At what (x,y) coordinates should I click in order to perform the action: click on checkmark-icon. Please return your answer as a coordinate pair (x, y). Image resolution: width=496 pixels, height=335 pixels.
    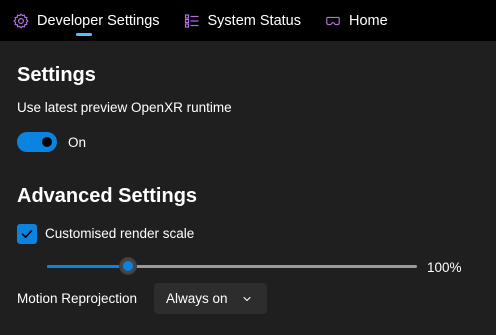
    Looking at the image, I should click on (27, 234).